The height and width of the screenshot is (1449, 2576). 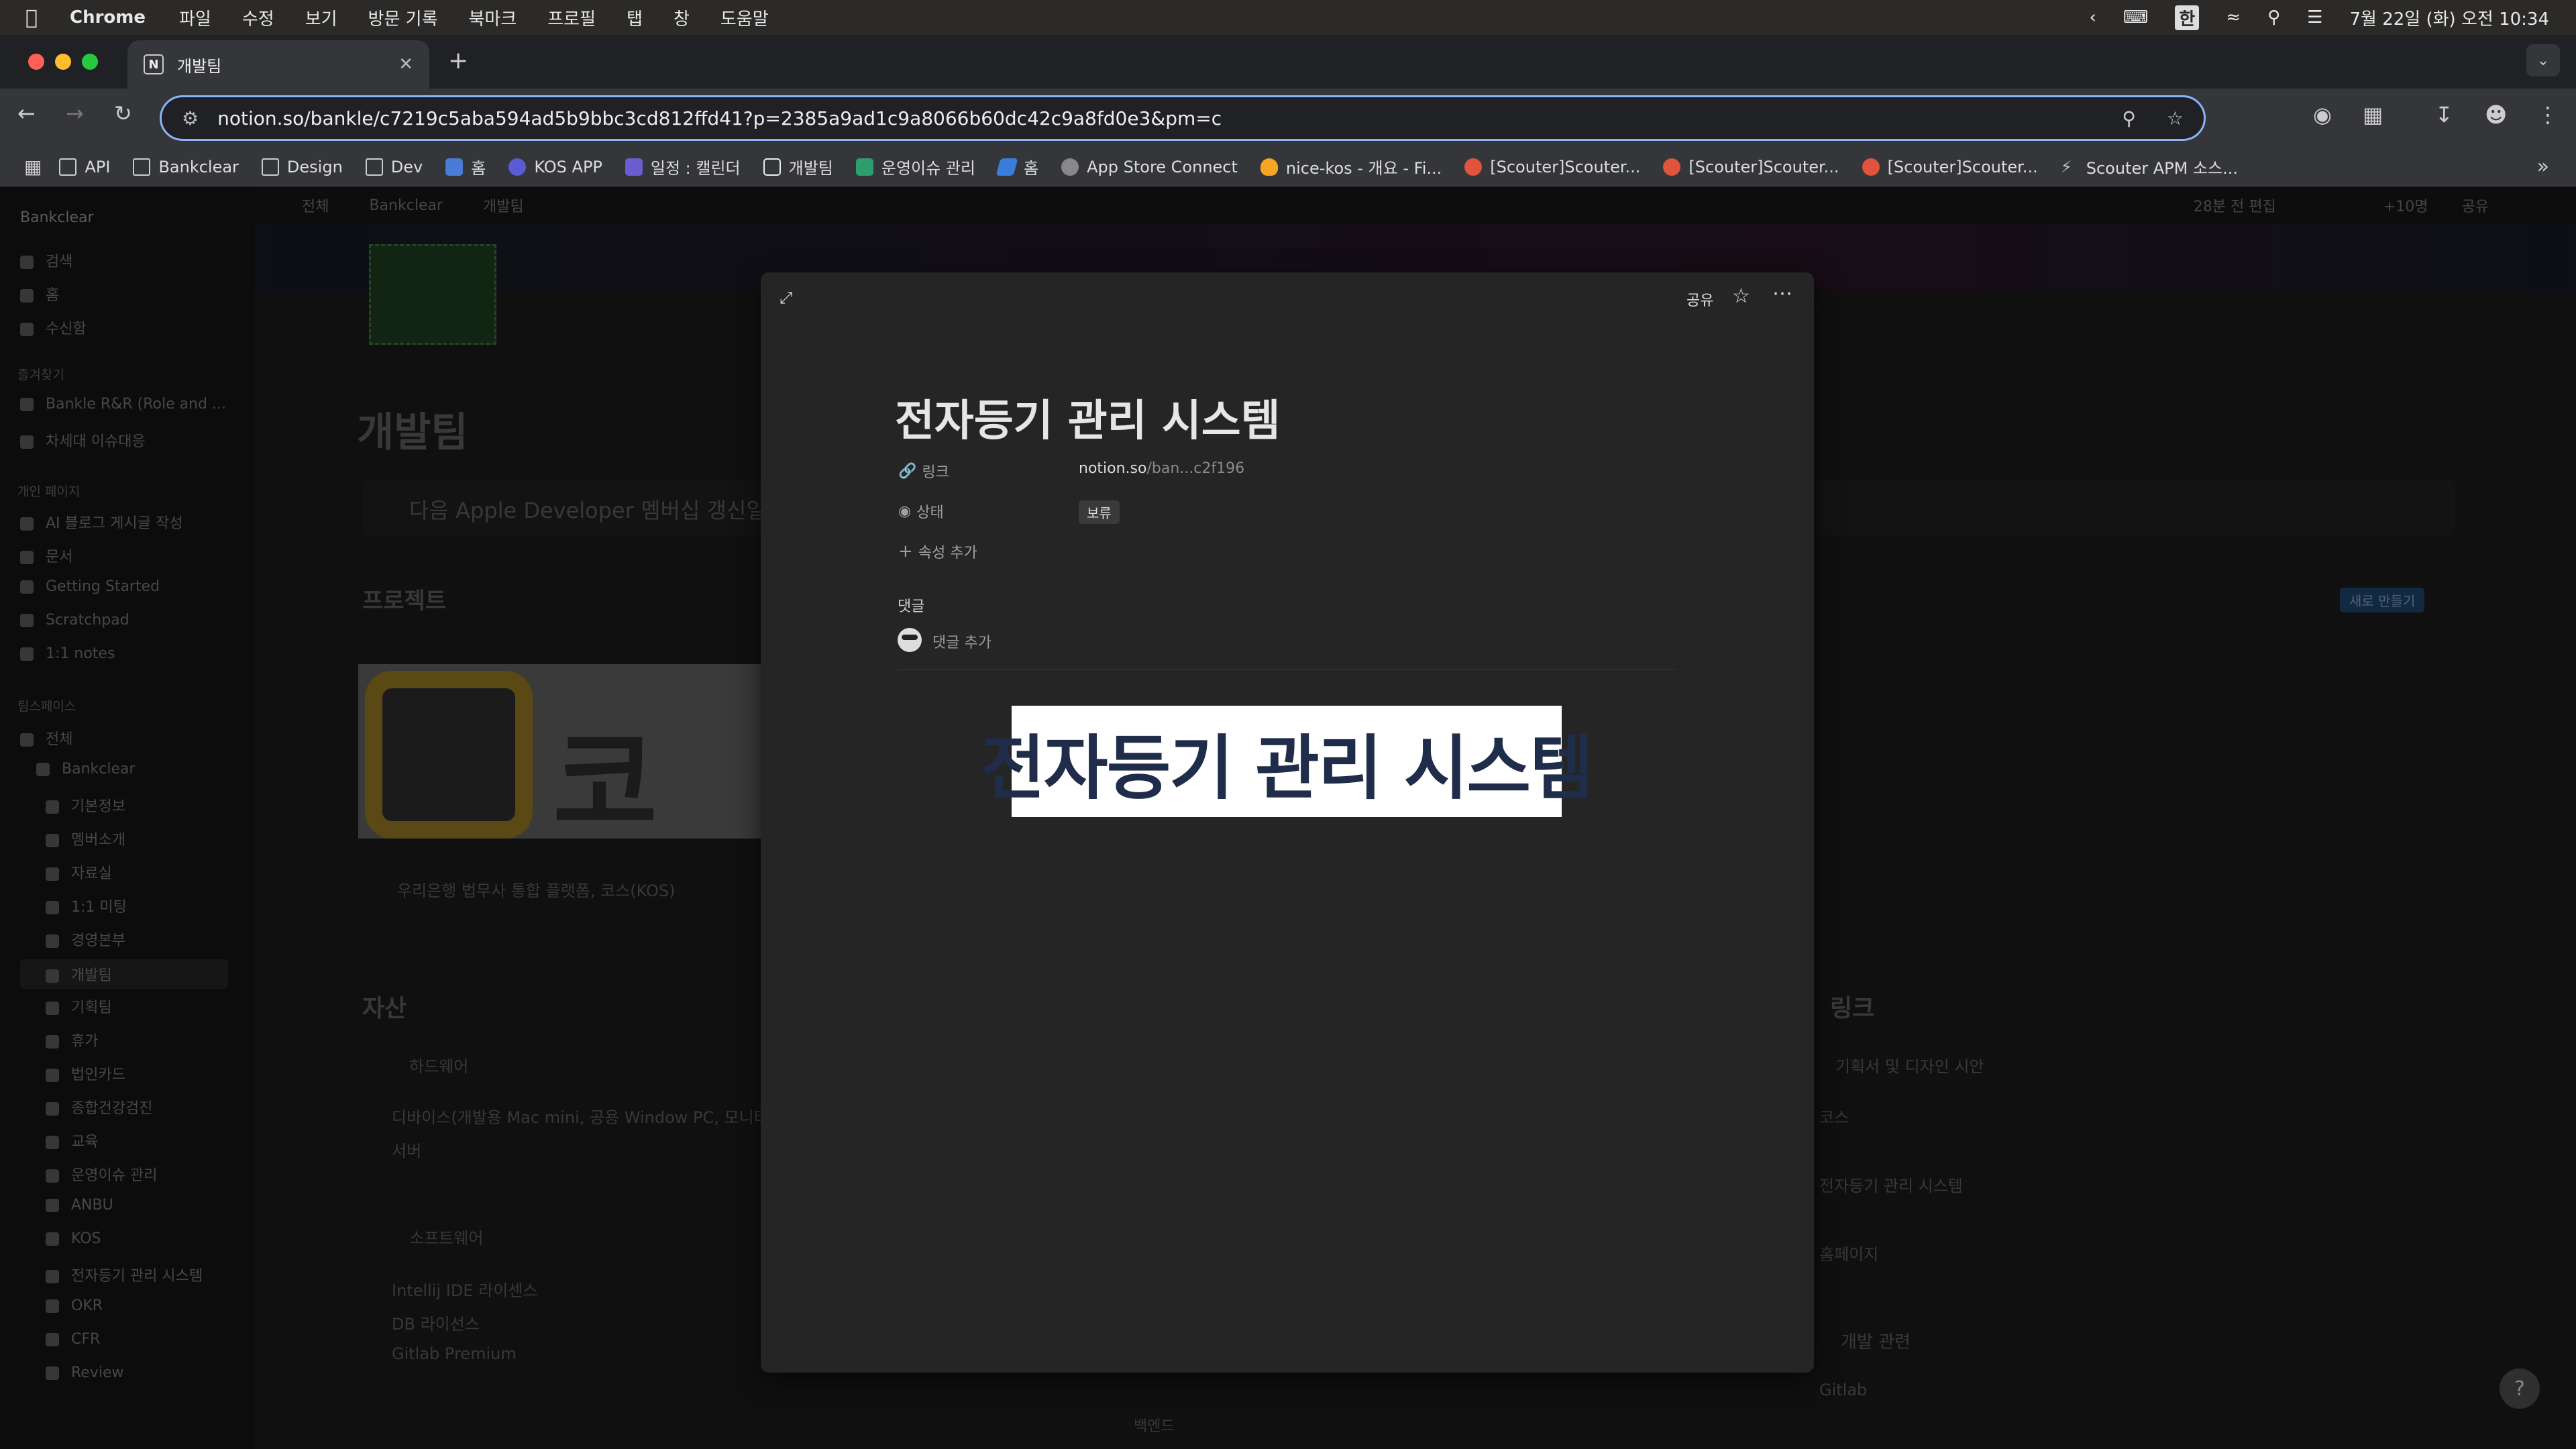 What do you see at coordinates (195, 17) in the screenshot?
I see `menu-file: 파일` at bounding box center [195, 17].